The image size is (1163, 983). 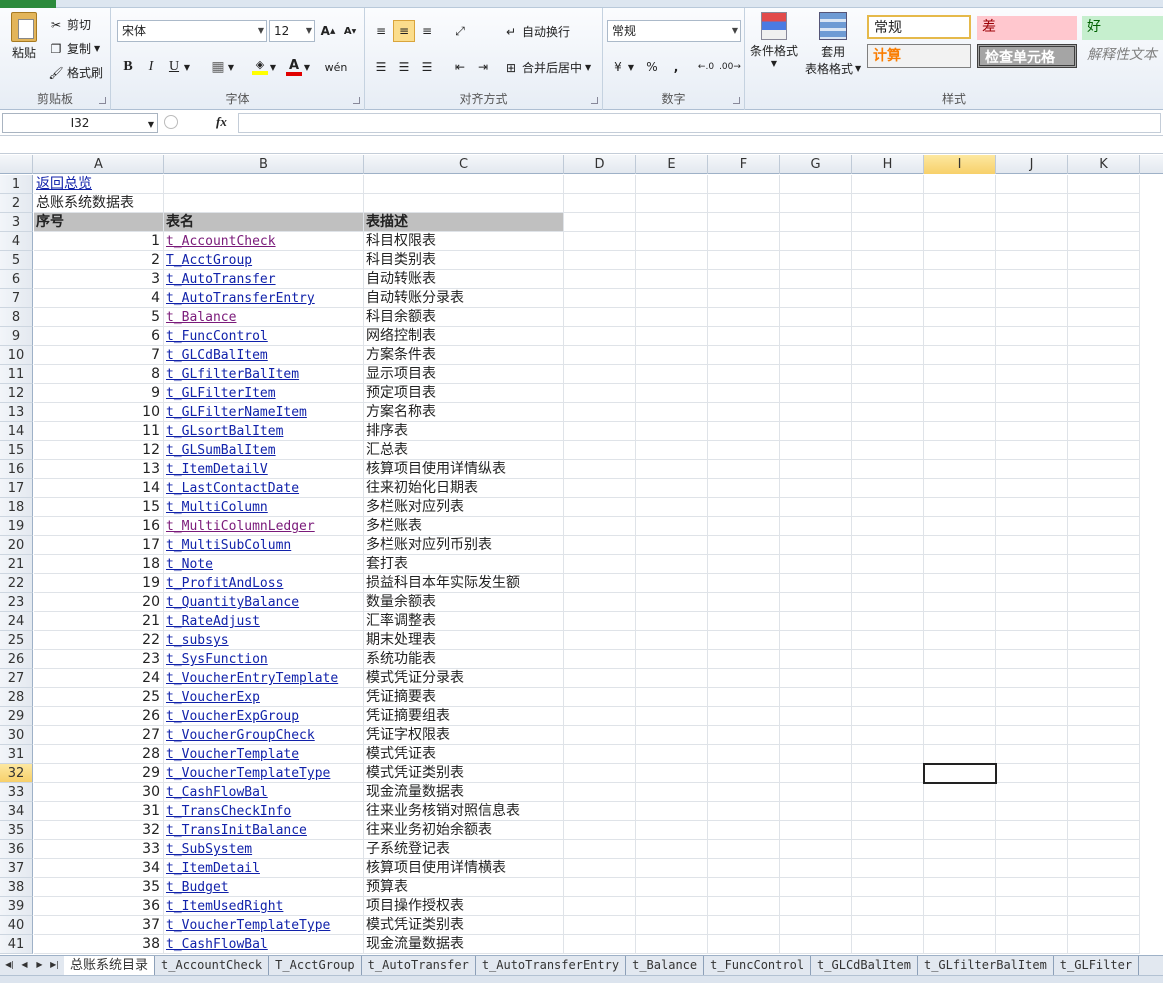 What do you see at coordinates (464, 583) in the screenshot?
I see `table-desc-cell: 损益科目本年实际发生额` at bounding box center [464, 583].